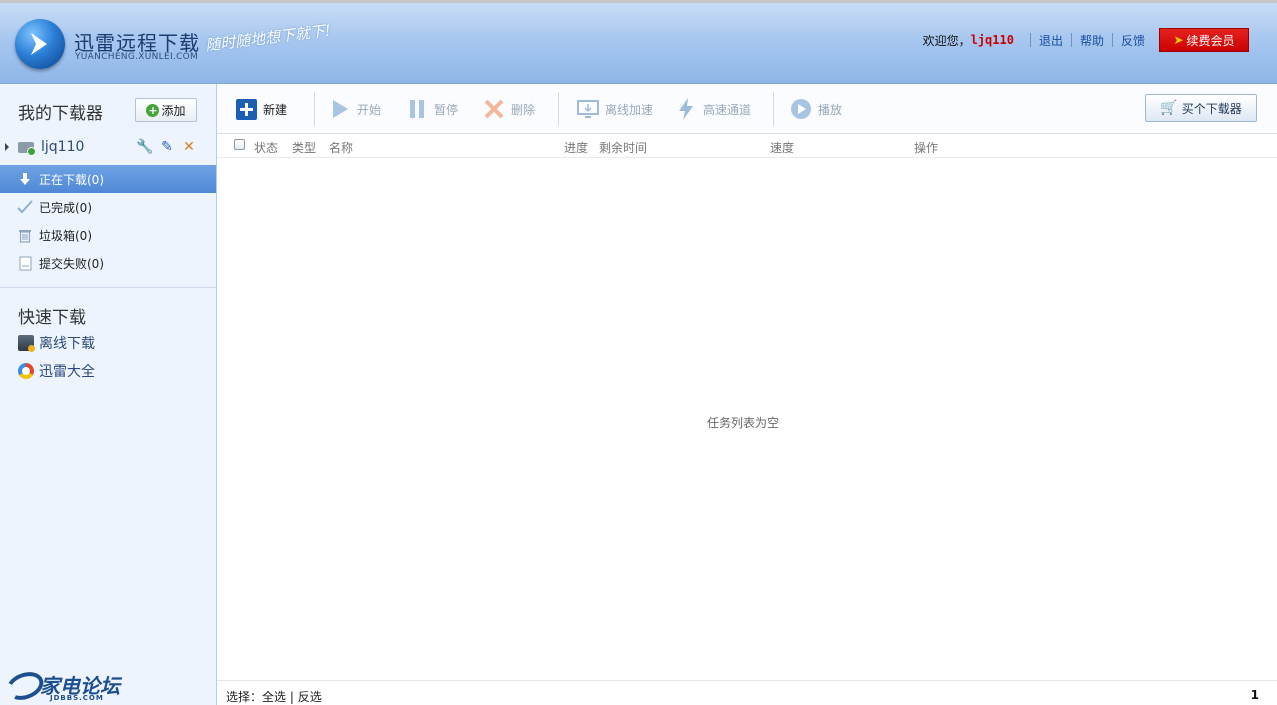 The width and height of the screenshot is (1277, 705). Describe the element at coordinates (25, 686) in the screenshot. I see `jdbbs-swirl-icon` at that location.